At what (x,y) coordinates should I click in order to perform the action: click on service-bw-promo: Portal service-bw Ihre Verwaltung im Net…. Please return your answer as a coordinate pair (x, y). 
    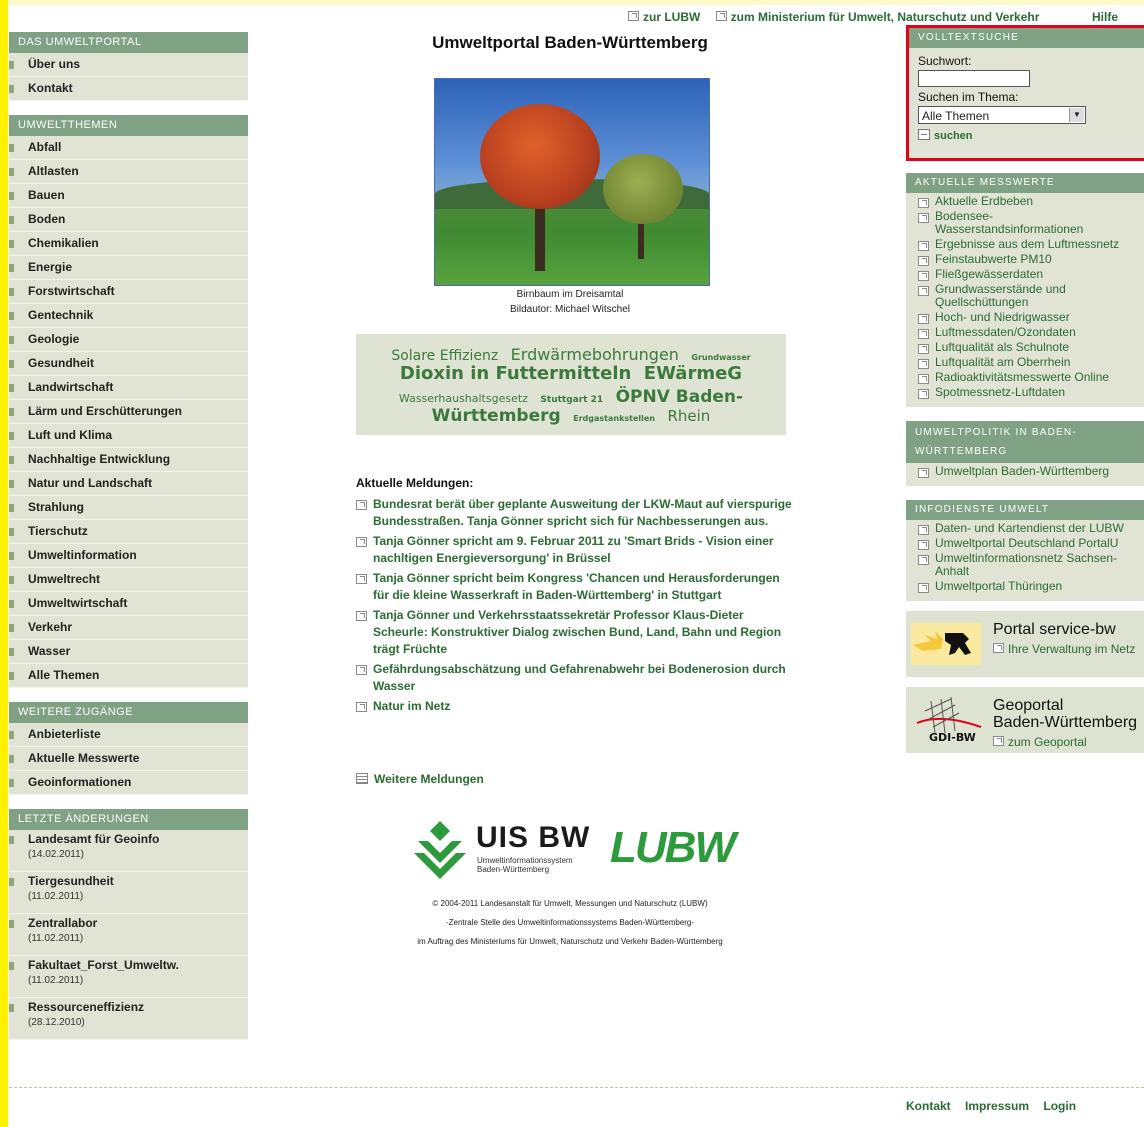
    Looking at the image, I should click on (1025, 644).